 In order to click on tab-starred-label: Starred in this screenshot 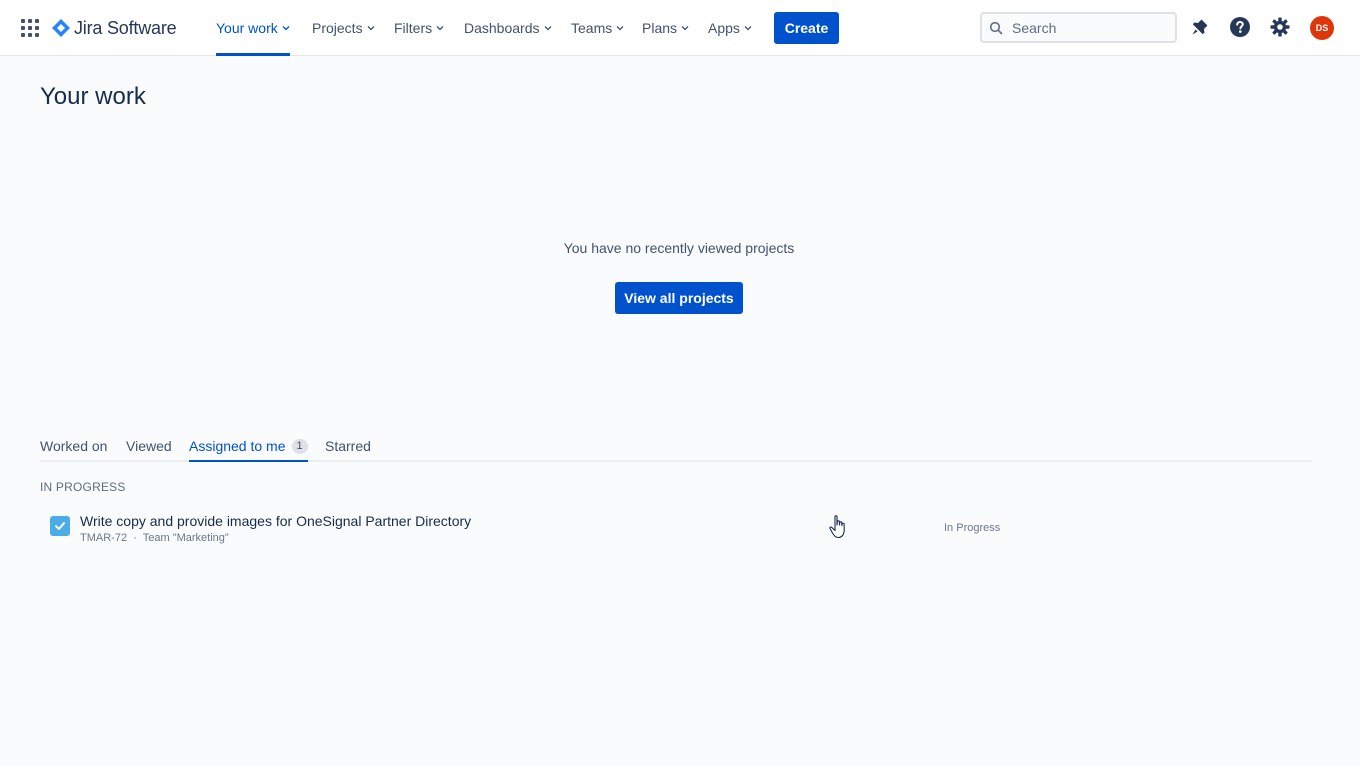, I will do `click(348, 446)`.